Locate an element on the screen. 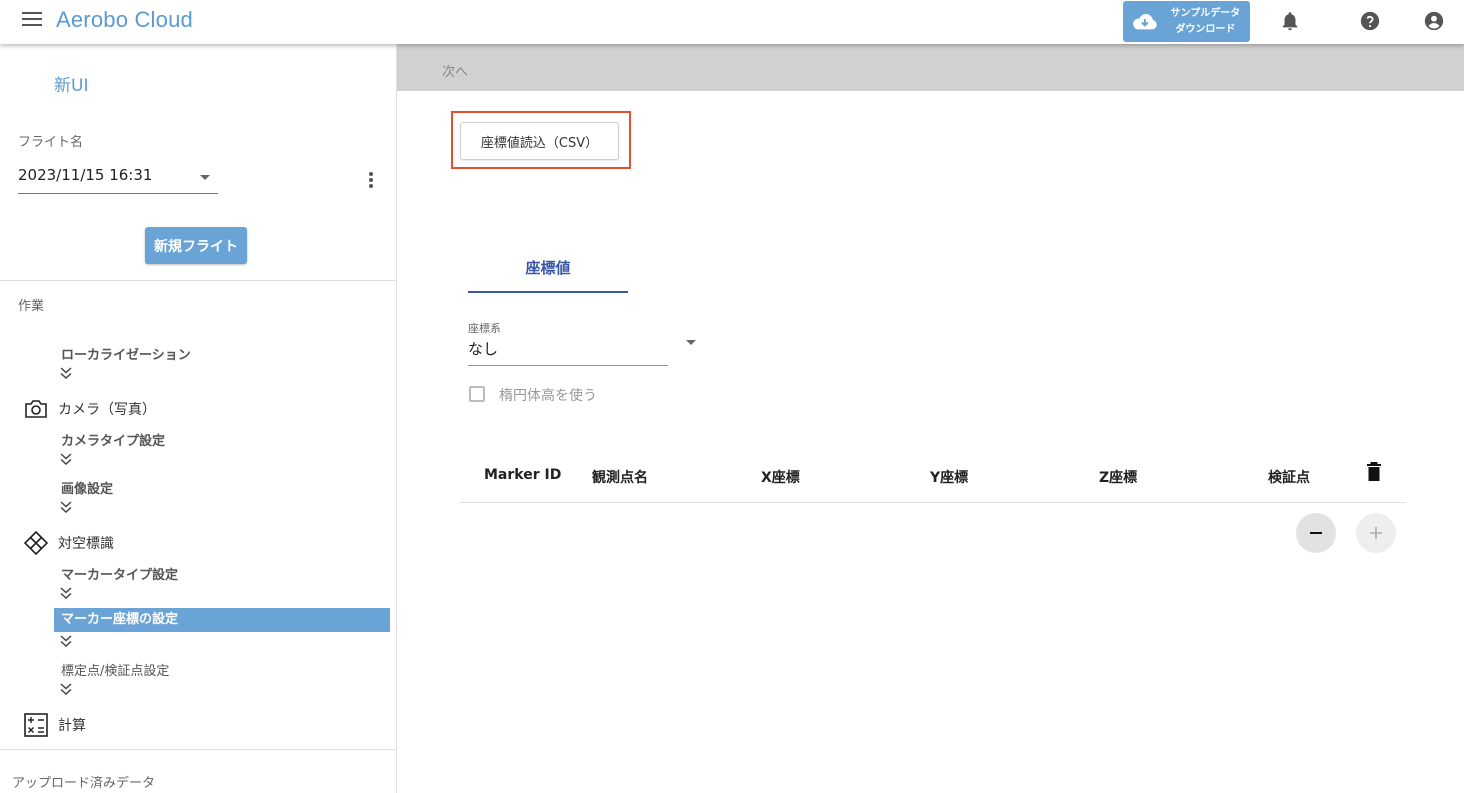 The width and height of the screenshot is (1464, 793). bell-icon is located at coordinates (1290, 21).